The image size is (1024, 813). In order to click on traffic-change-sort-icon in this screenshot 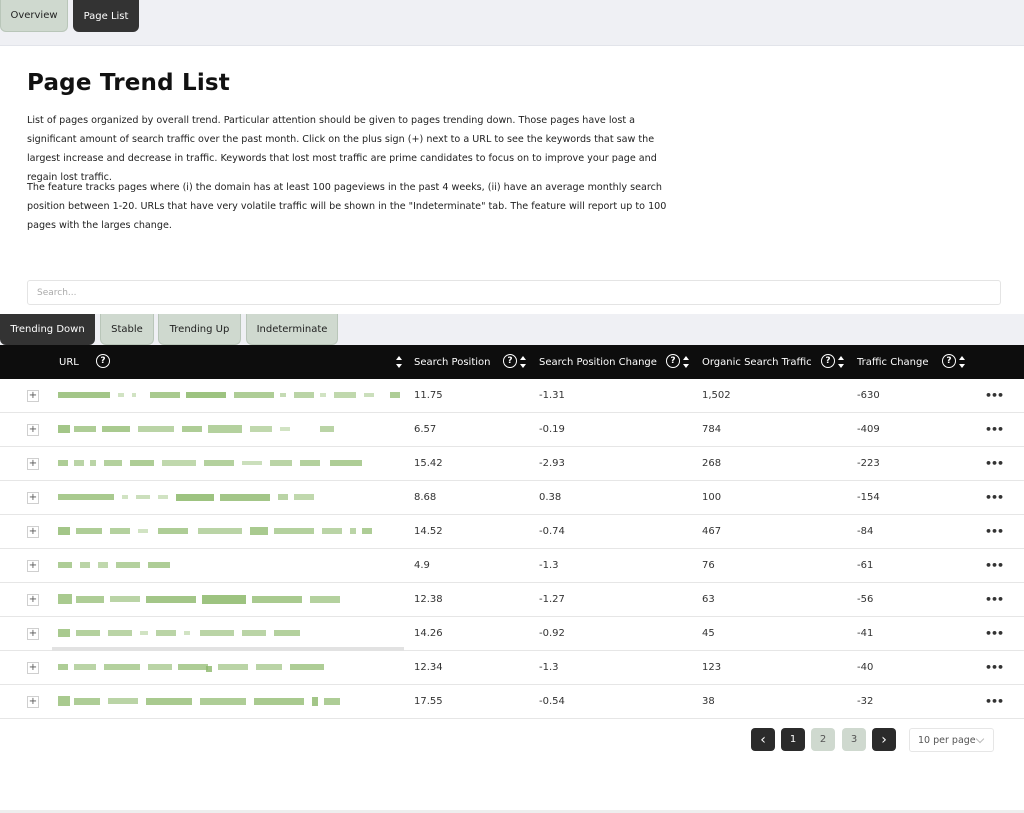, I will do `click(962, 362)`.